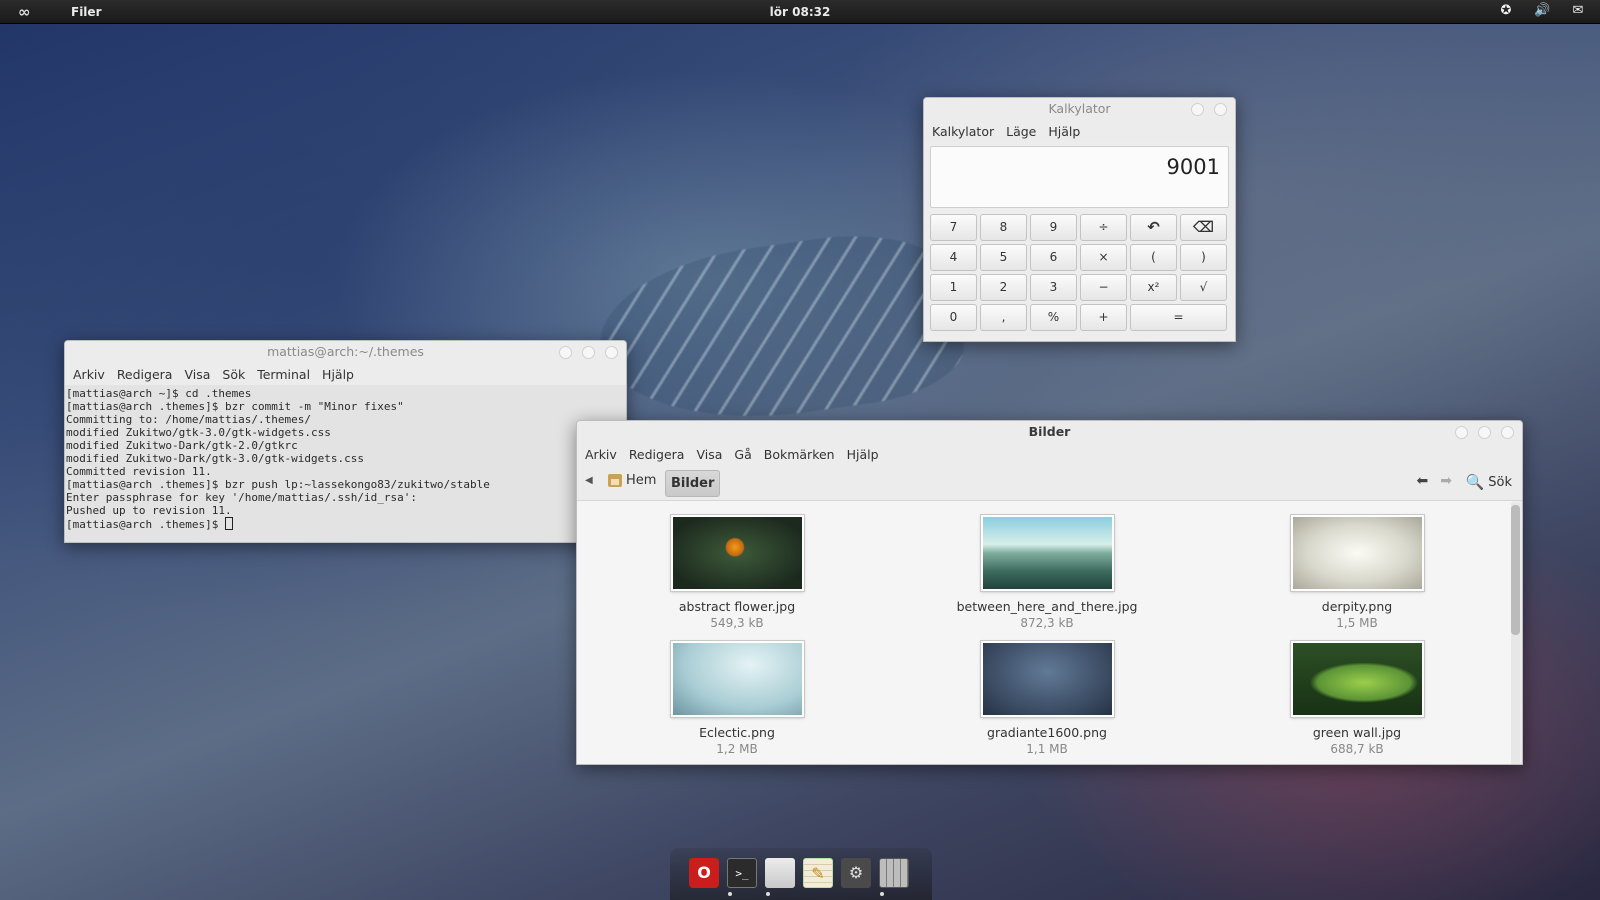 The image size is (1600, 900). Describe the element at coordinates (1053, 257) in the screenshot. I see `key-6: 6` at that location.